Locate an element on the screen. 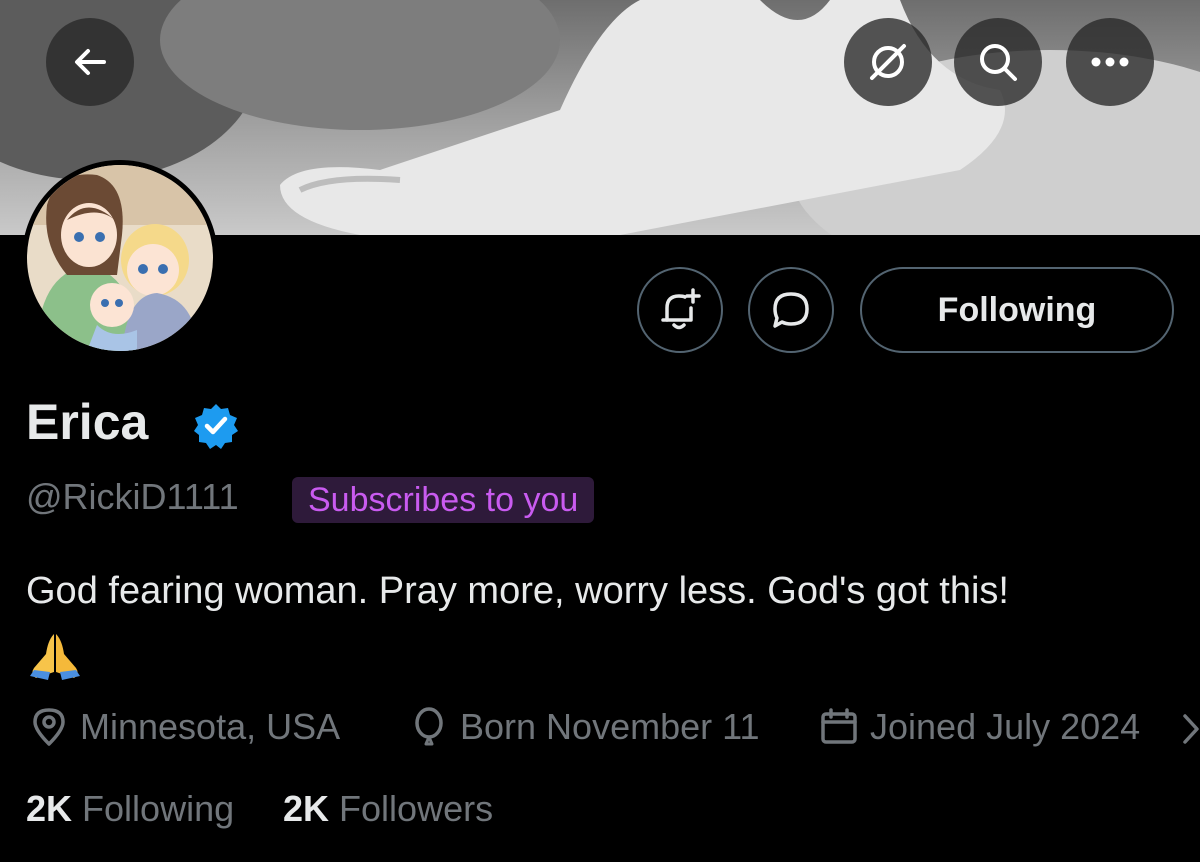 This screenshot has height=862, width=1200. profile-name: Erica is located at coordinates (87, 422).